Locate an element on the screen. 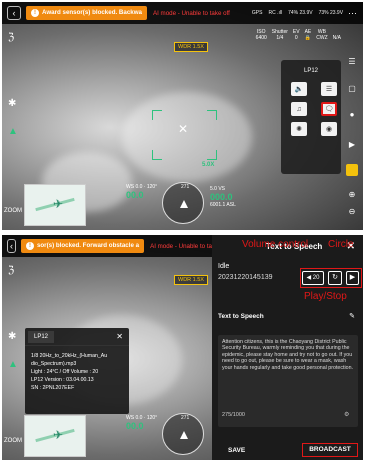  obstacle-warning-banner: ! Award sensor(s) blocked. Backwa is located at coordinates (86, 13).